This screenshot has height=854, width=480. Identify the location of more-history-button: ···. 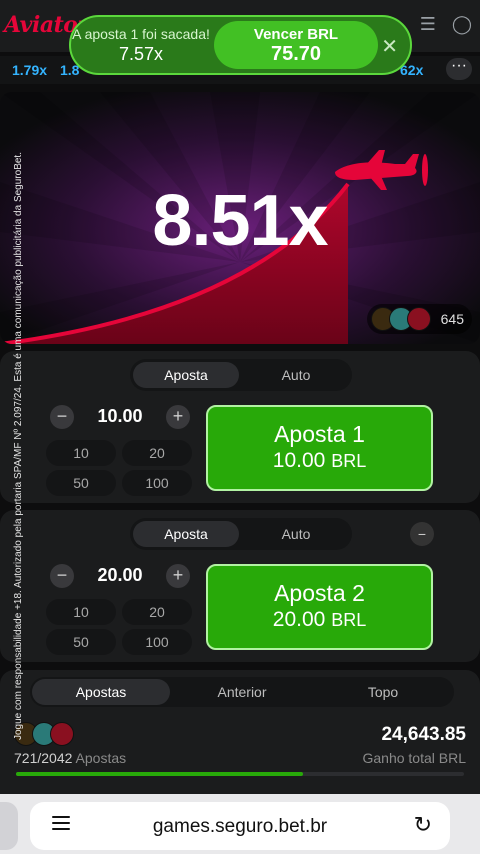
(459, 69).